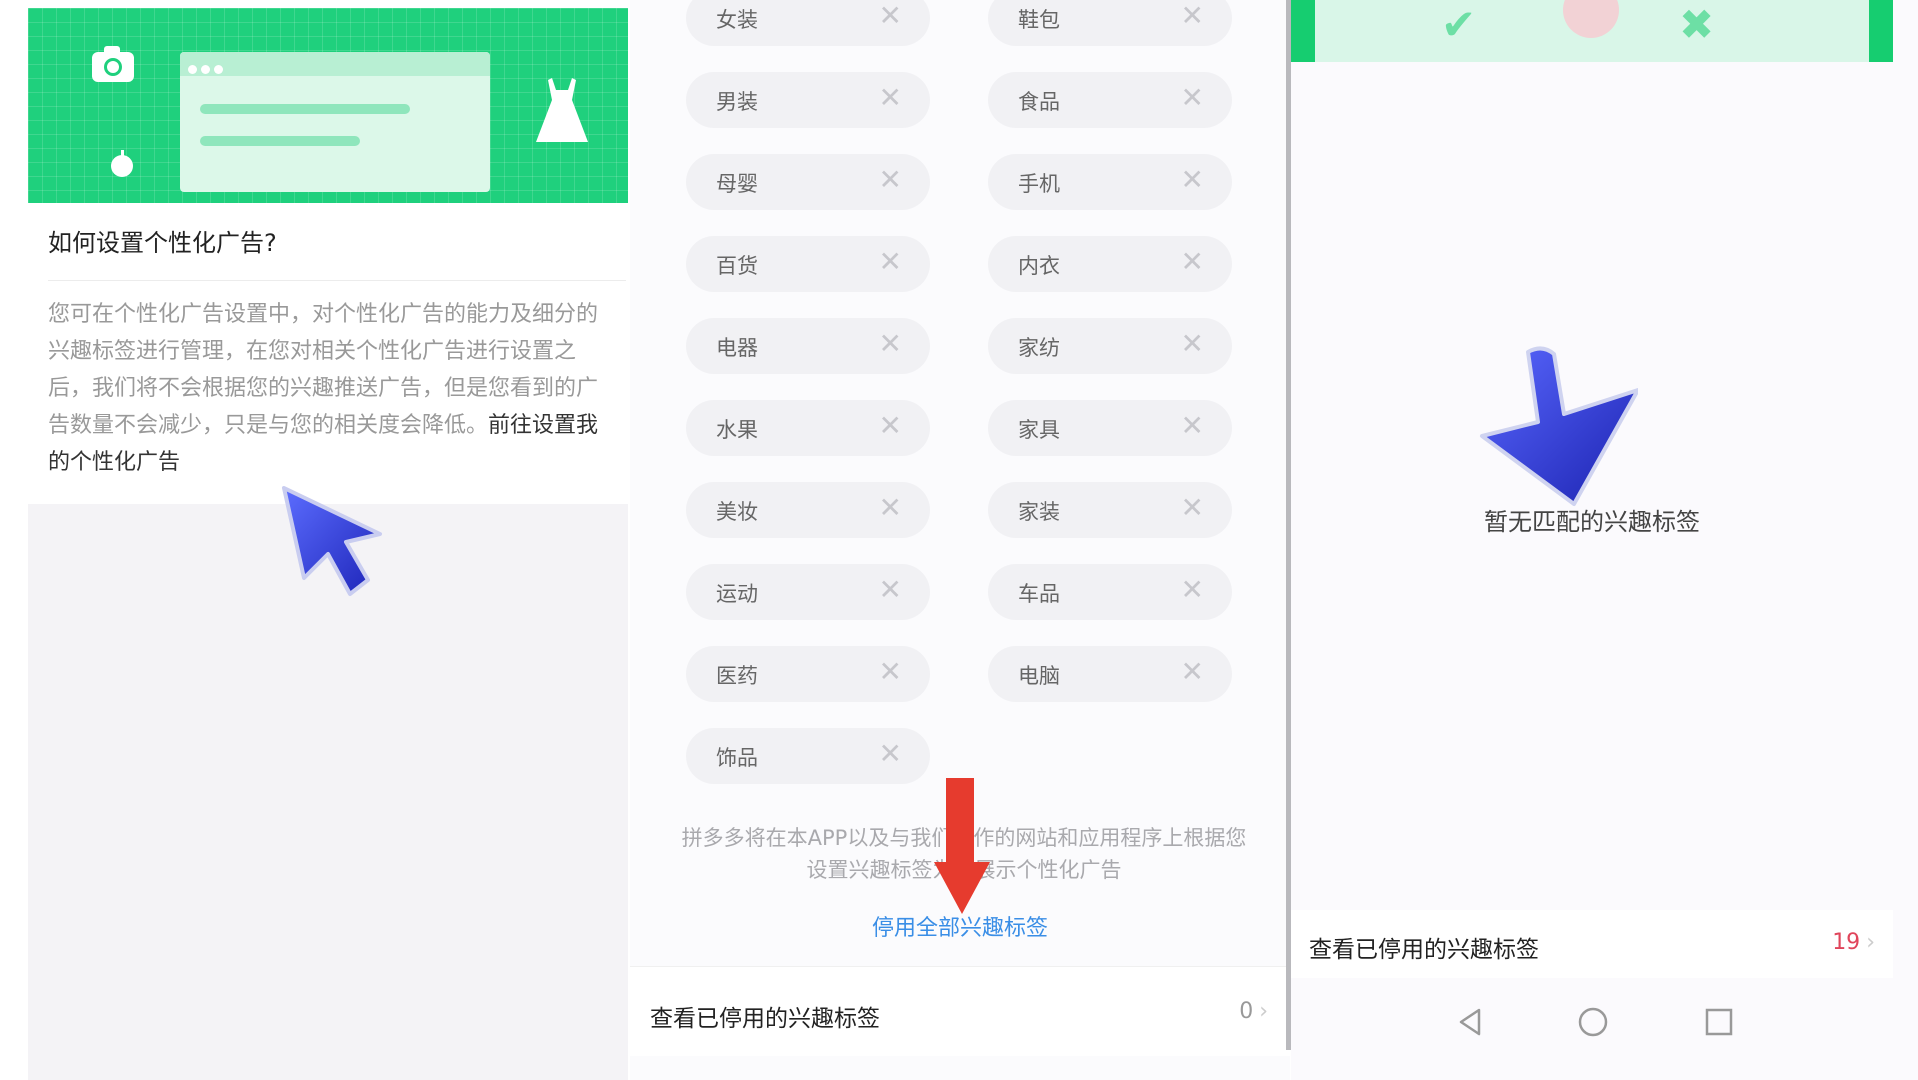  What do you see at coordinates (808, 428) in the screenshot?
I see `interest-tag-chip: 水果 ✕` at bounding box center [808, 428].